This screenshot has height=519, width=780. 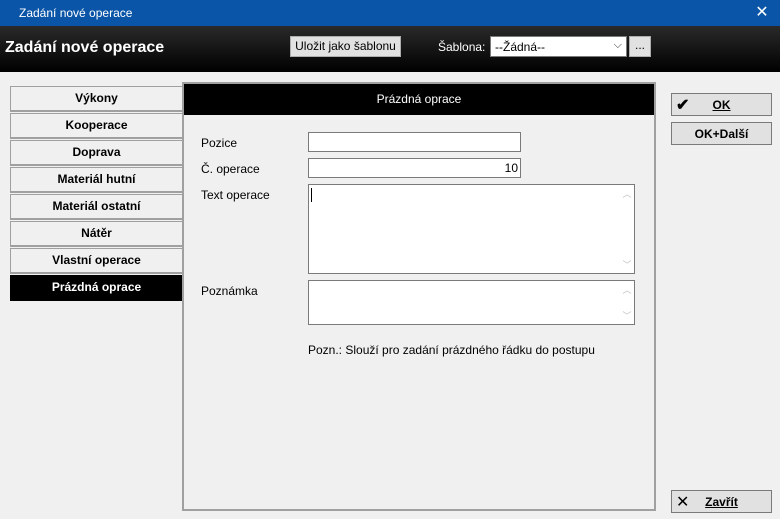 I want to click on window-titlebar: Zadání nové operace ✕, so click(x=390, y=13).